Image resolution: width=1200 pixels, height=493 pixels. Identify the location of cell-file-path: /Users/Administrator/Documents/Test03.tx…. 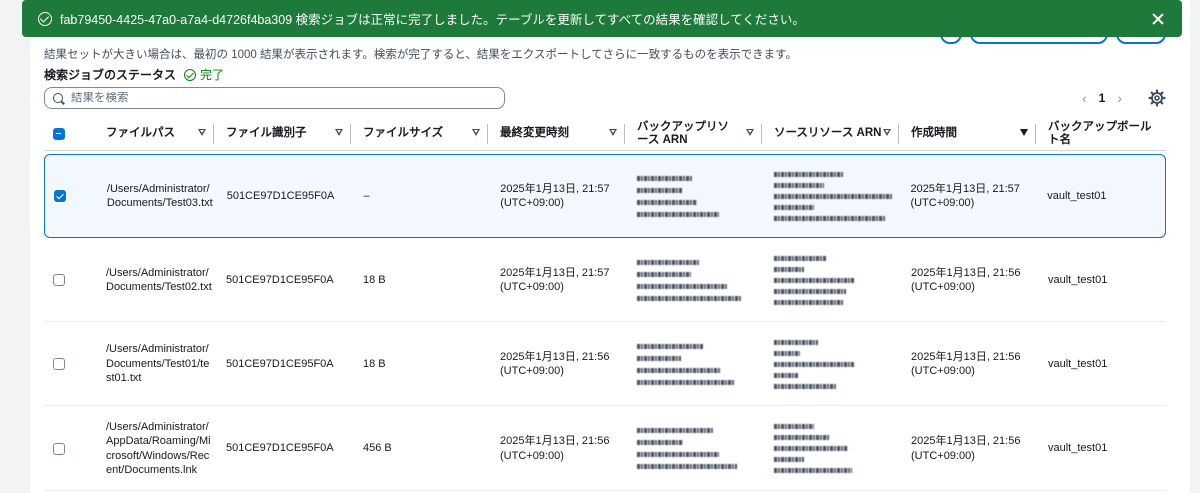
(159, 196).